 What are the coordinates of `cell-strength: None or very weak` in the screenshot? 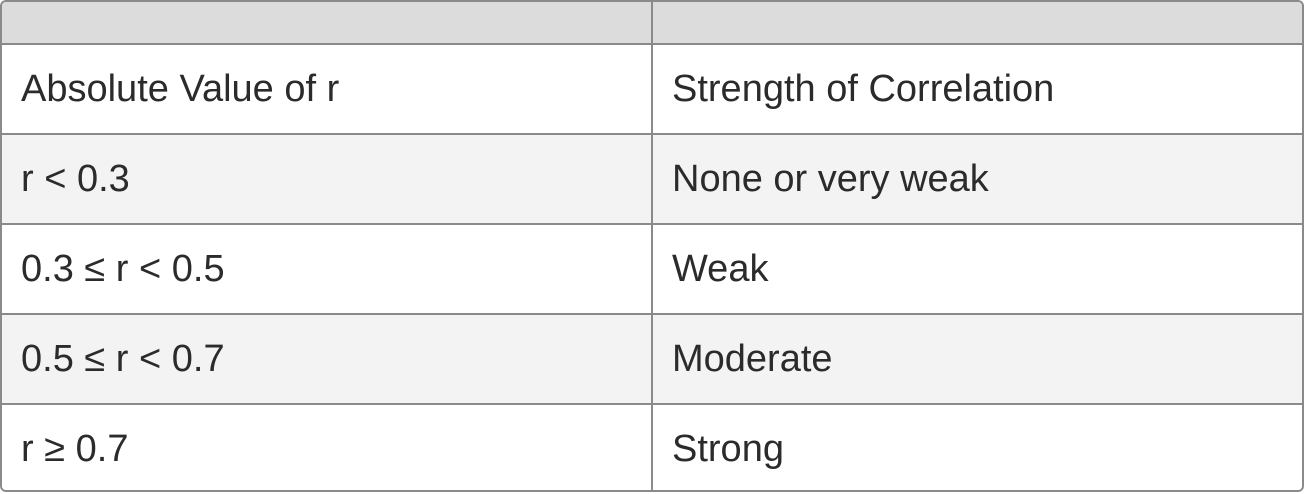 It's located at (977, 179).